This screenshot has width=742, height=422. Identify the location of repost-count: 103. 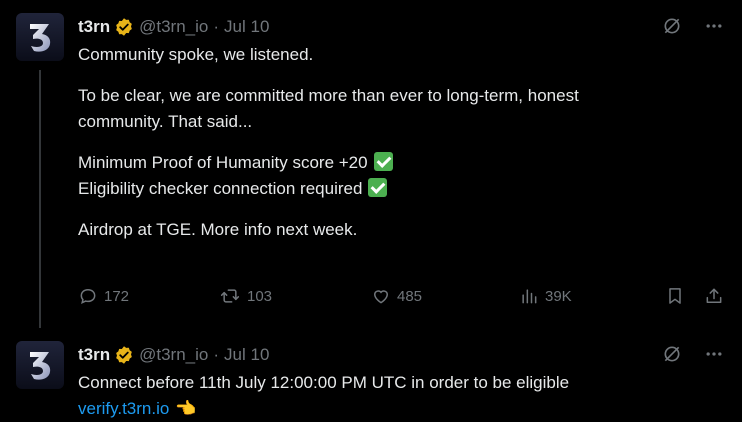
(260, 296).